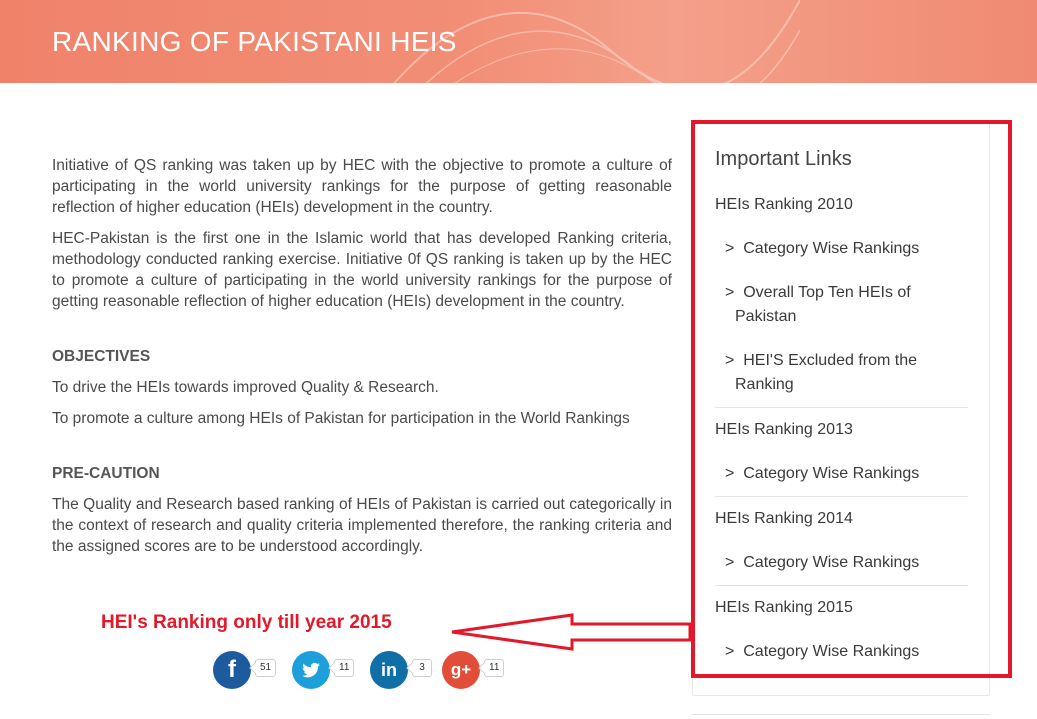  I want to click on annotation-arrow-icon, so click(571, 632).